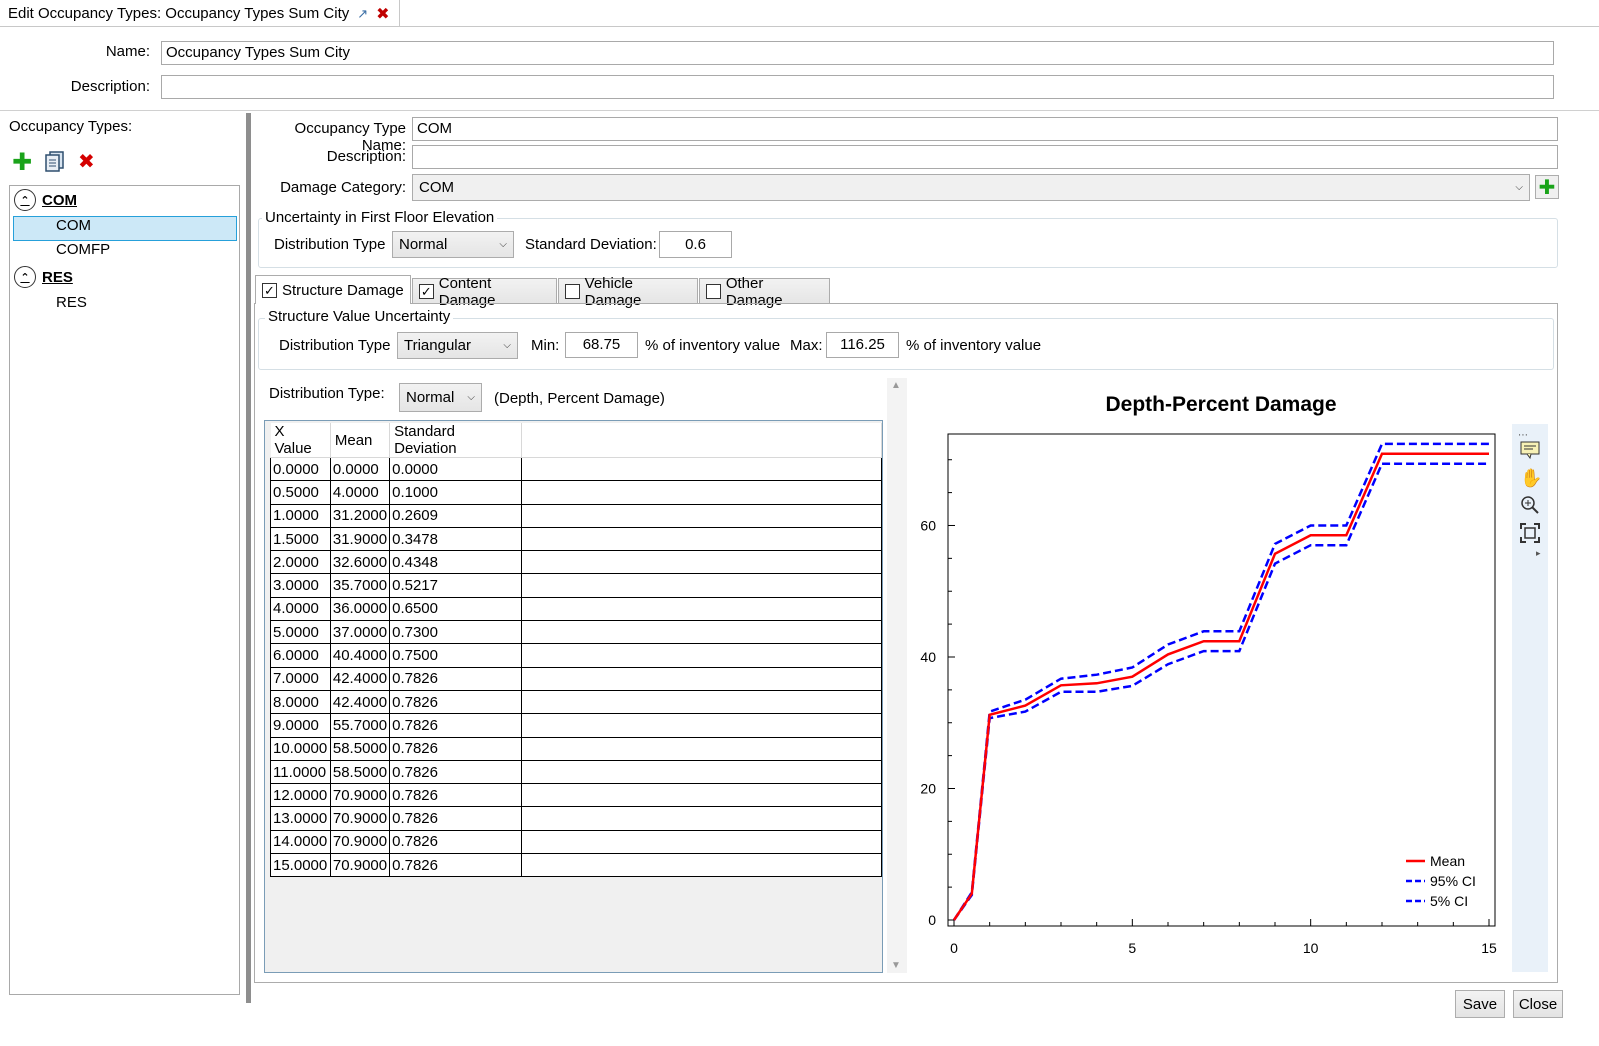 This screenshot has height=1046, width=1599. Describe the element at coordinates (300, 492) in the screenshot. I see `cell-x-value: 0.5000` at that location.